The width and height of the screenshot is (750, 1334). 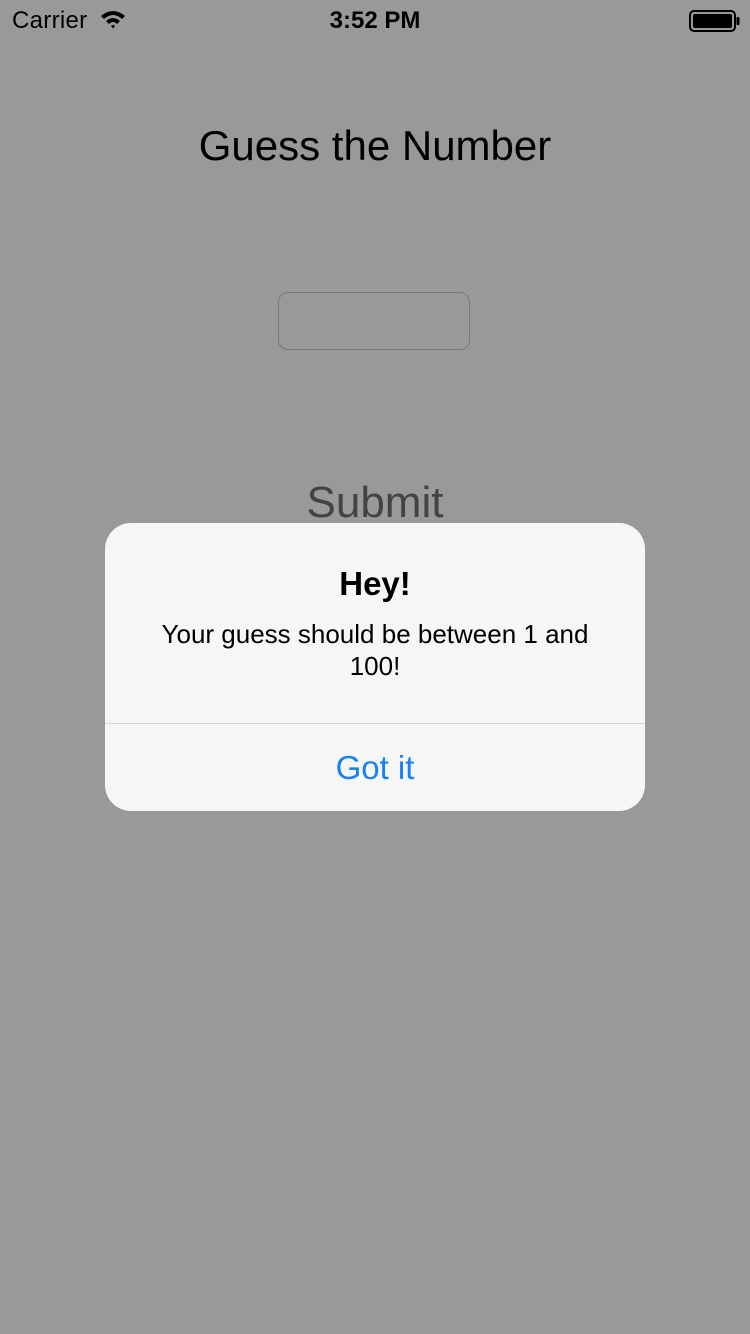 I want to click on alert-message: Your guess should be between 1 and 100!, so click(x=375, y=650).